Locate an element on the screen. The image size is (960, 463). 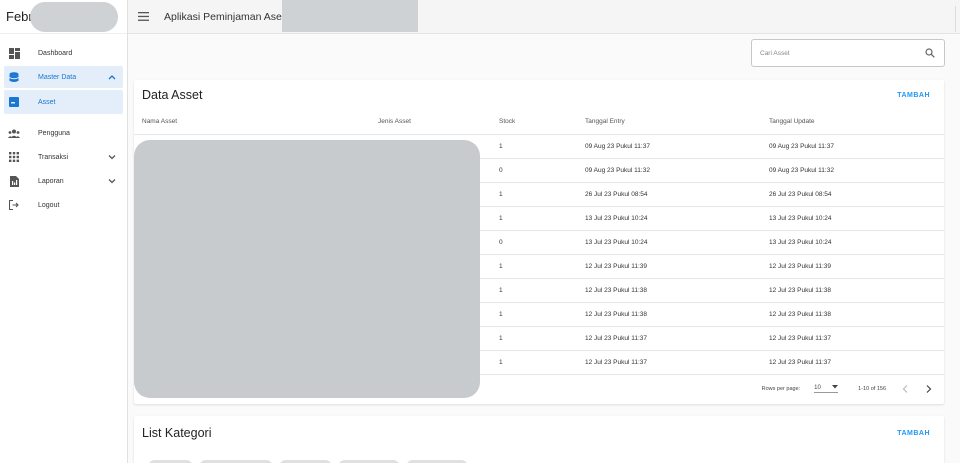
sidebar-item-dashboard: Dashboard is located at coordinates (63, 53).